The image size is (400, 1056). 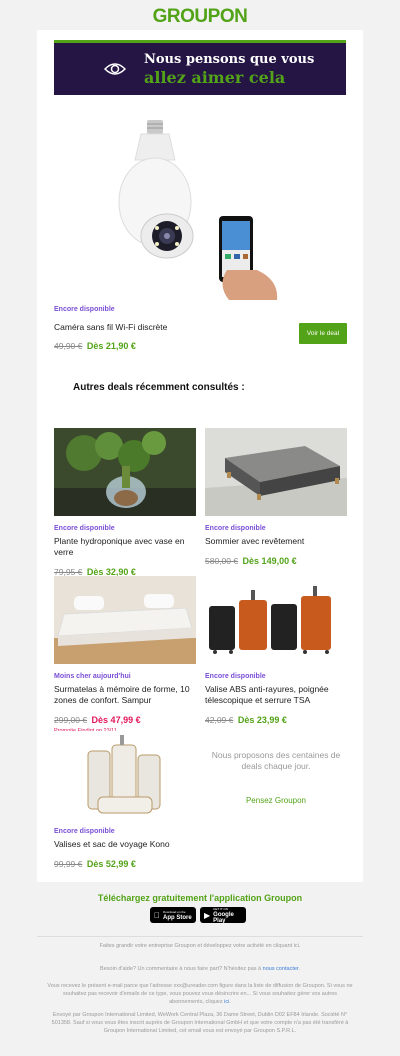 I want to click on deal-new-price: Dès 149,00 €, so click(x=269, y=561).